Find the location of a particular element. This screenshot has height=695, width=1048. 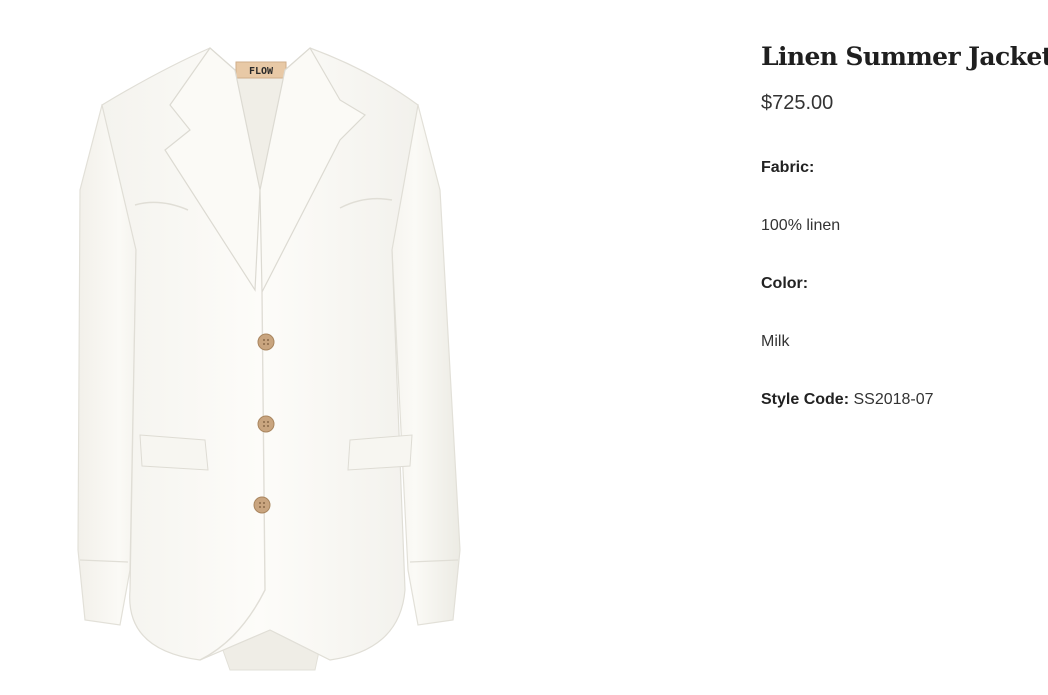

fabric-label: Fabric: is located at coordinates (788, 167).